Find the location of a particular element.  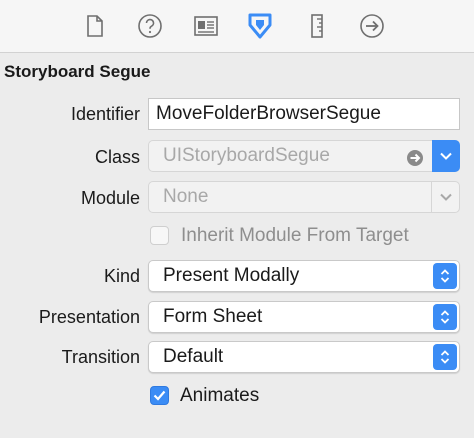

transition-popup: Default is located at coordinates (304, 357).